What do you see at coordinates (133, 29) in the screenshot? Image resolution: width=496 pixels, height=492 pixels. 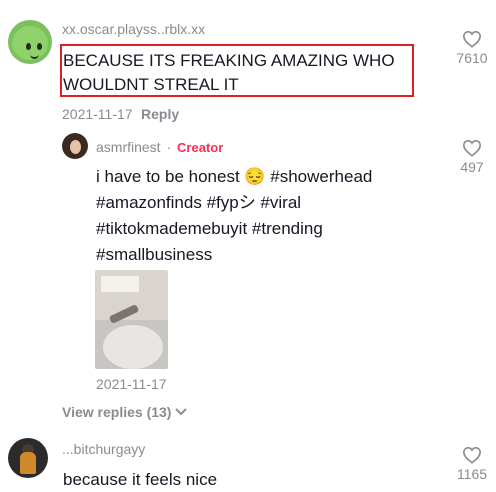 I see `comment-username: xx.oscar.playss..rblx.xx` at bounding box center [133, 29].